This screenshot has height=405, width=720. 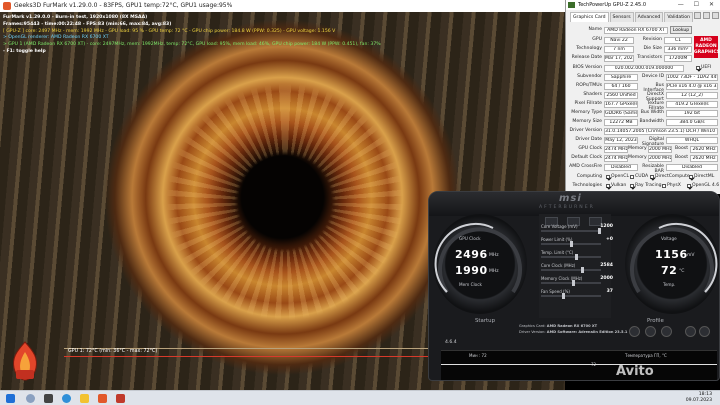 What do you see at coordinates (704, 176) in the screenshot?
I see `directml-label: DirectML` at bounding box center [704, 176].